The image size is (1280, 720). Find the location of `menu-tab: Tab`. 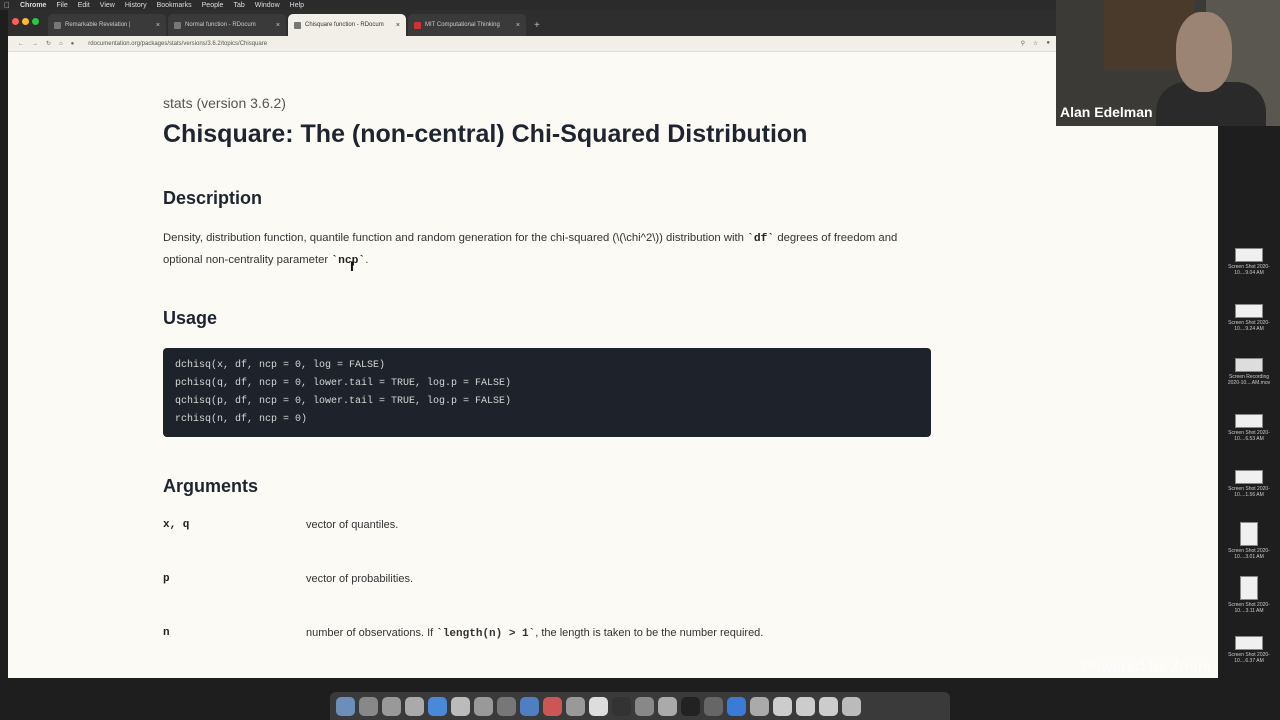

menu-tab: Tab is located at coordinates (238, 5).